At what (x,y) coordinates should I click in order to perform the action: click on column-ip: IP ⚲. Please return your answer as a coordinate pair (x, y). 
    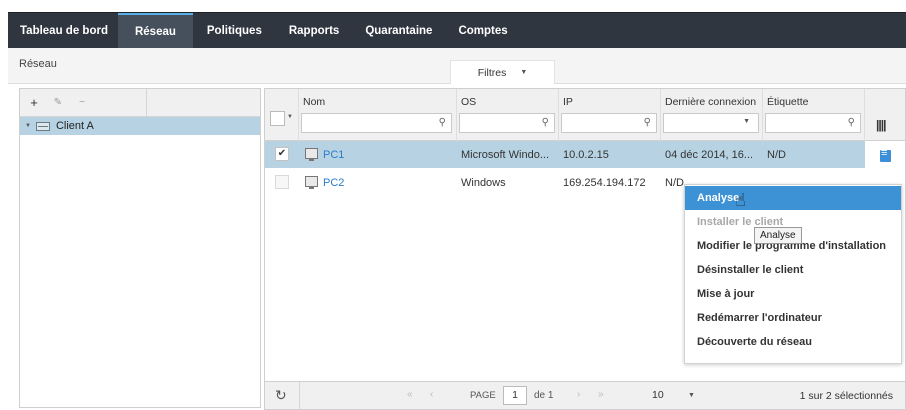
    Looking at the image, I should click on (610, 115).